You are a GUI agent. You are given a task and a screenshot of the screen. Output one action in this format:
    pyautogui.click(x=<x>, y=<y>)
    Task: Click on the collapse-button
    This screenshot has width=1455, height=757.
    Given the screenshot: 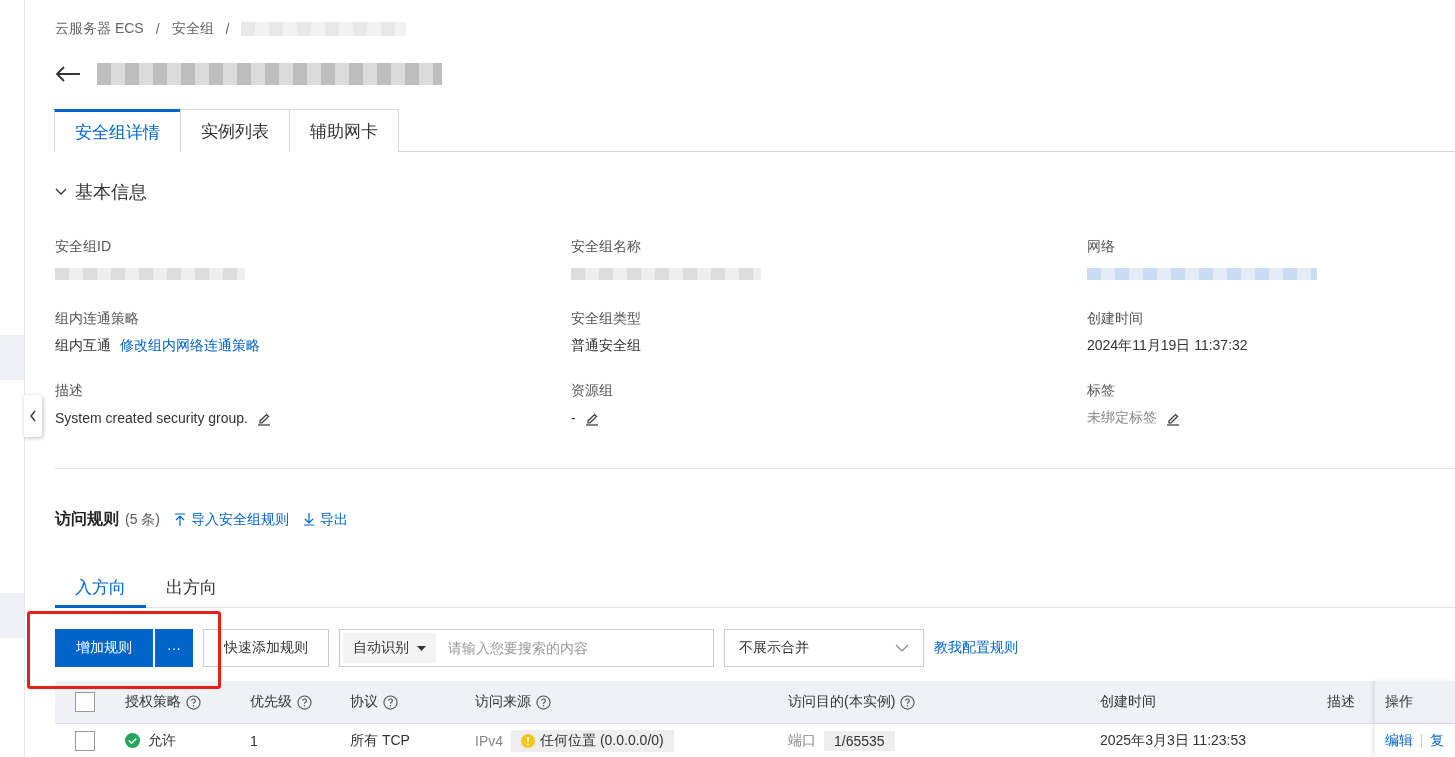 What is the action you would take?
    pyautogui.click(x=33, y=416)
    